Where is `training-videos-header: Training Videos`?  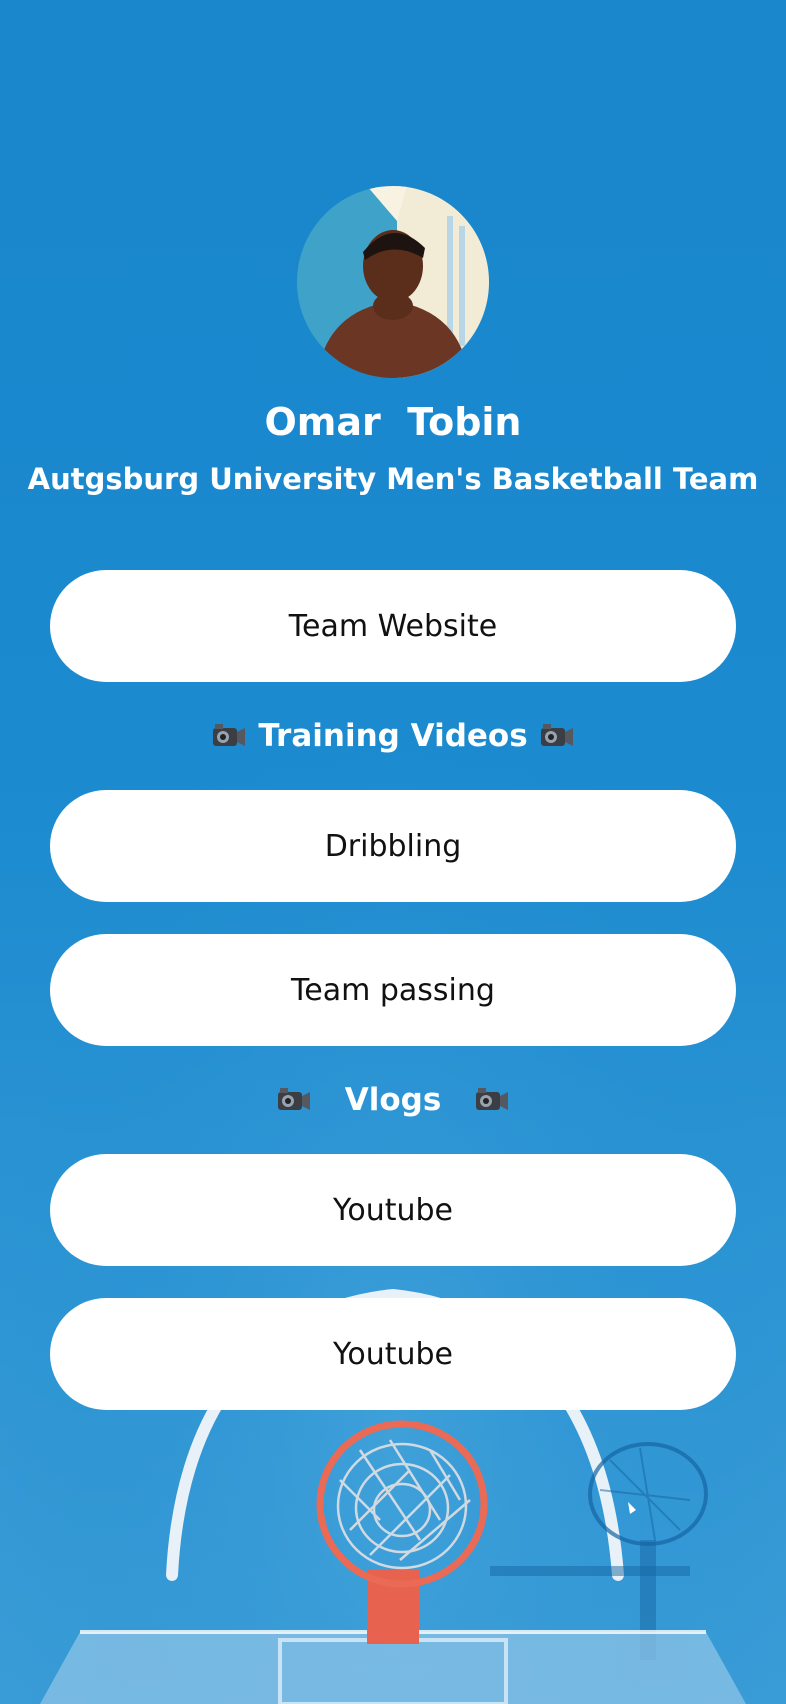
training-videos-header: Training Videos is located at coordinates (393, 736).